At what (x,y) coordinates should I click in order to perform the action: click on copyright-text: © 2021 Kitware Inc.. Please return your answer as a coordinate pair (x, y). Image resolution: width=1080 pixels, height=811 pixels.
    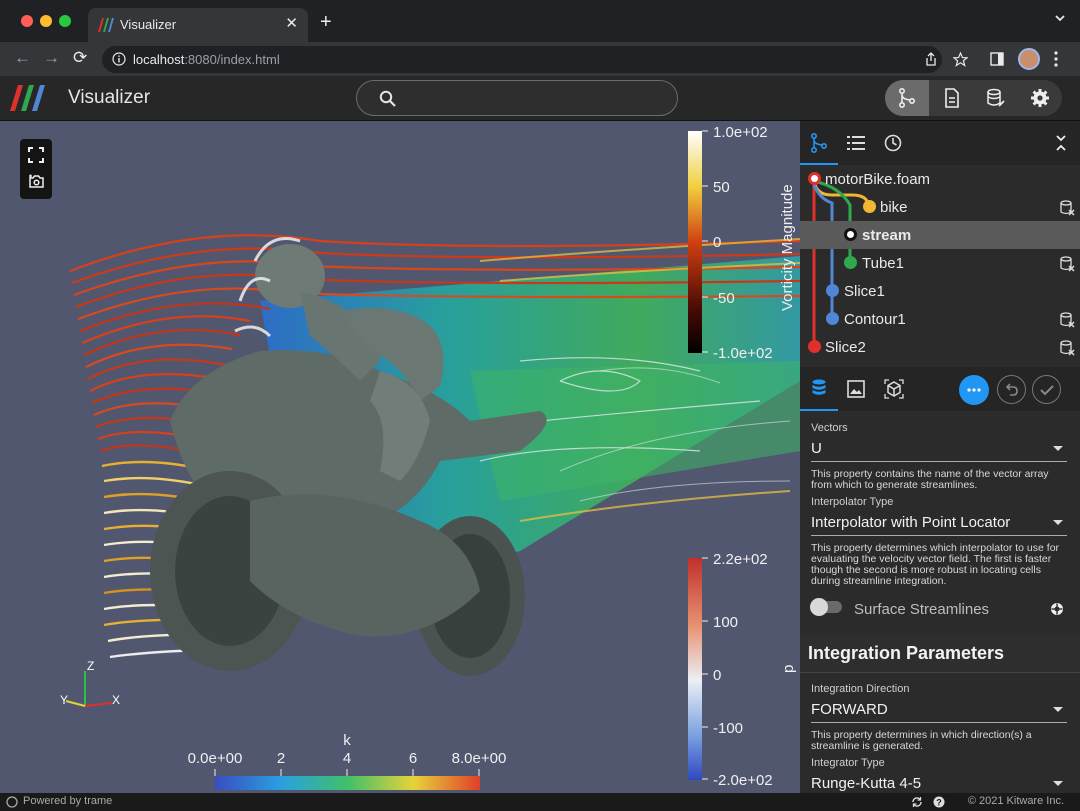
    Looking at the image, I should click on (1015, 801).